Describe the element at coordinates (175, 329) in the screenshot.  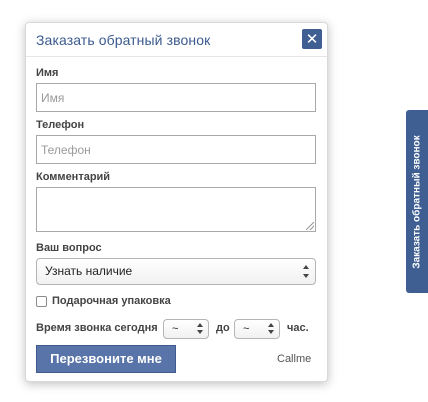
I see `time-from-value: ~` at that location.